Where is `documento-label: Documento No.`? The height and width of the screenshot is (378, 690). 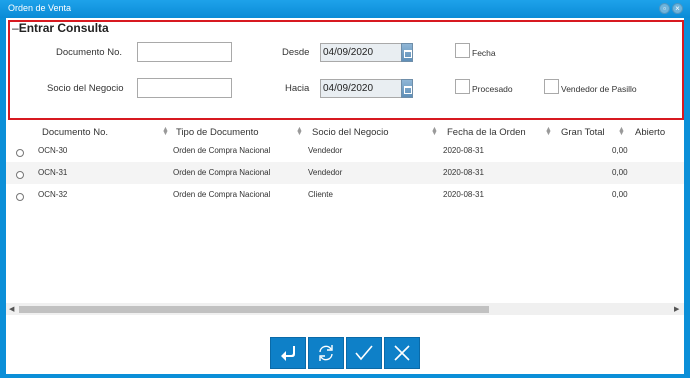
documento-label: Documento No. is located at coordinates (89, 52).